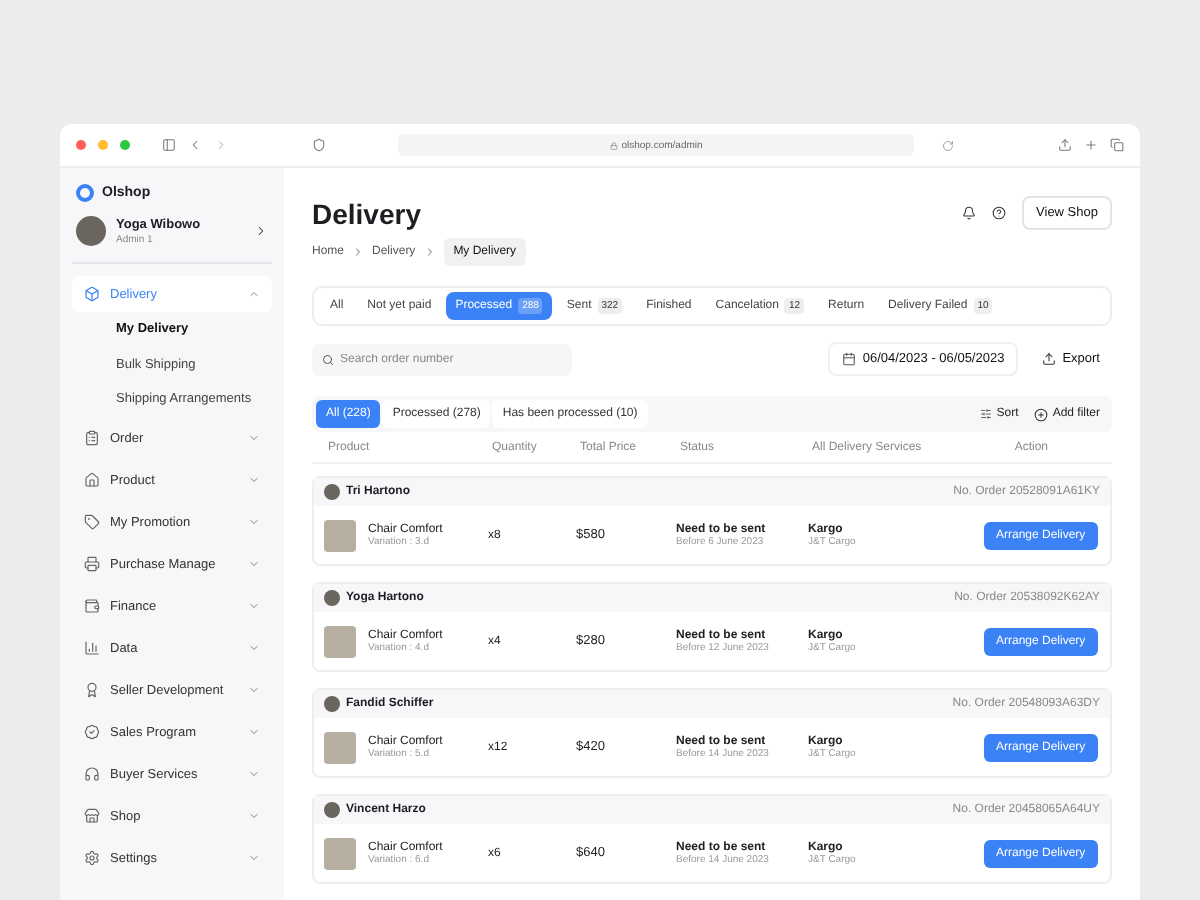 This screenshot has width=1200, height=900. I want to click on new-tab-icon, so click(1091, 145).